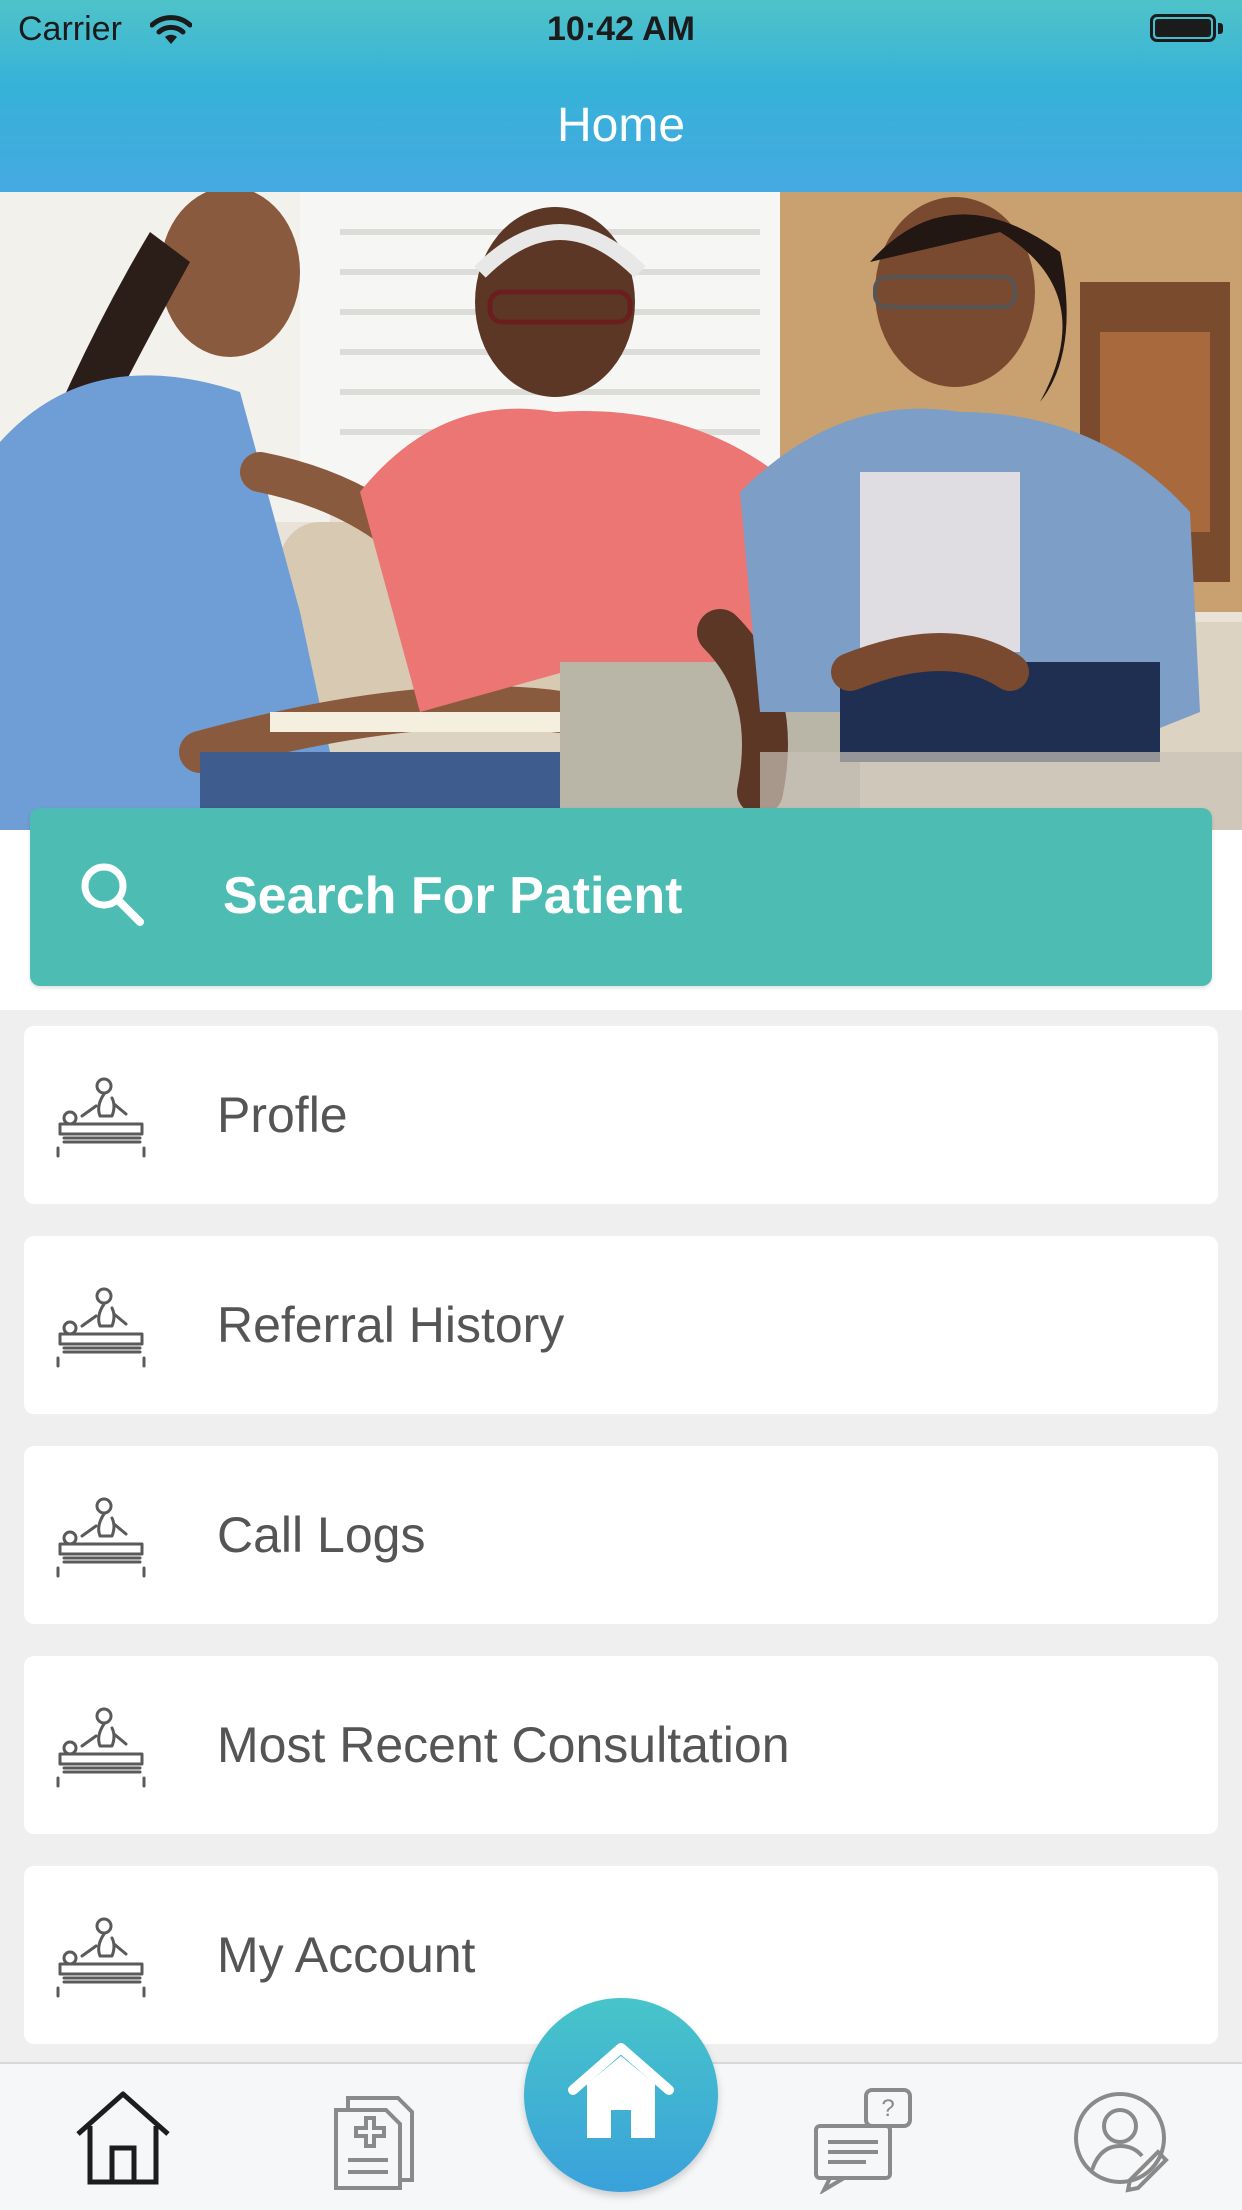  Describe the element at coordinates (503, 1745) in the screenshot. I see `menu-item-label: Most Recent Consultation` at that location.